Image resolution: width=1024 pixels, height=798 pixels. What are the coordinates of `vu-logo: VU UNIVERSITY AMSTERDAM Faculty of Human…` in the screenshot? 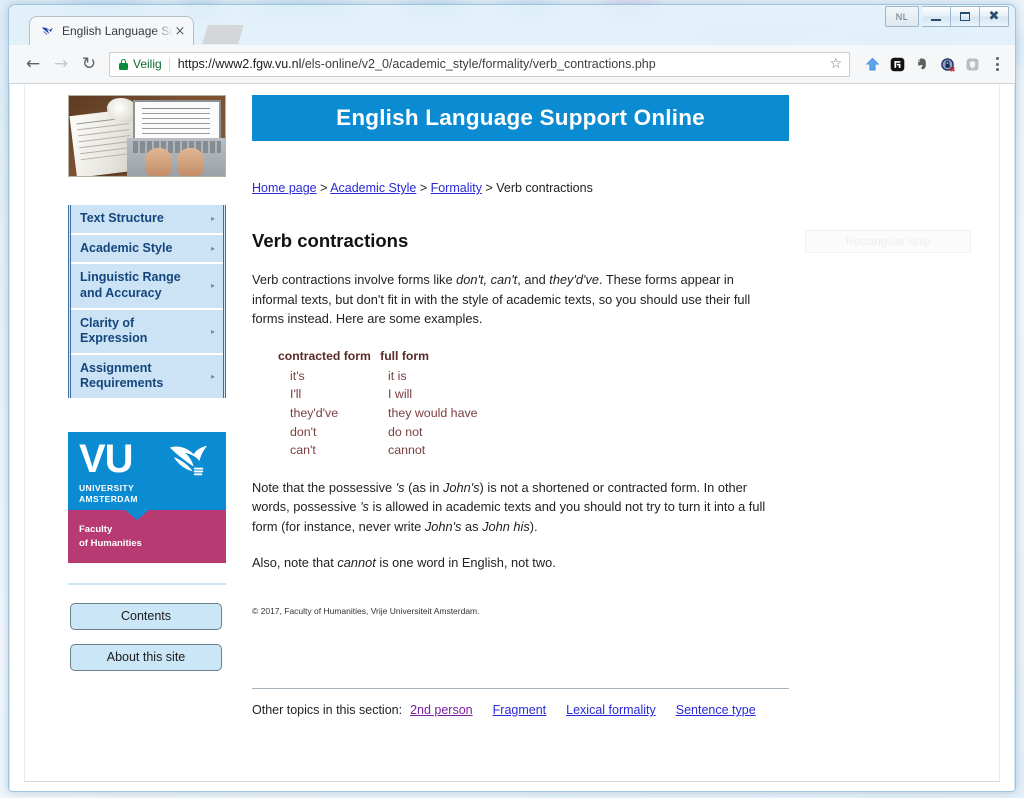 It's located at (147, 497).